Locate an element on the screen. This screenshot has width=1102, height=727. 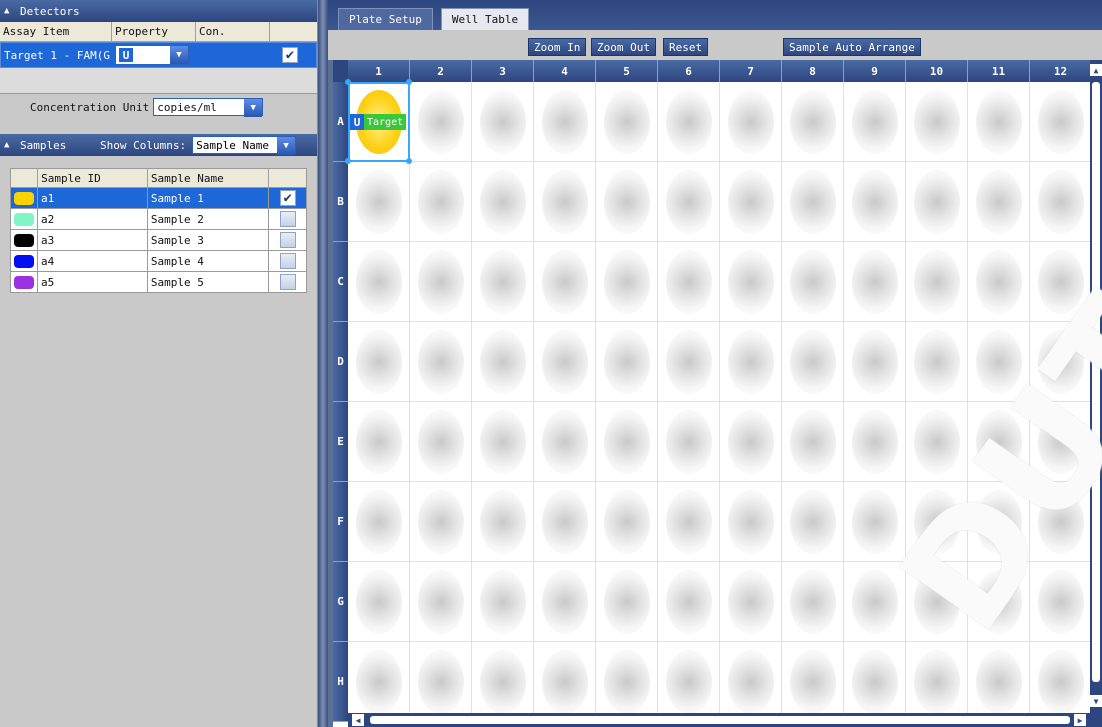
plate-column-header: 2 is located at coordinates (441, 71).